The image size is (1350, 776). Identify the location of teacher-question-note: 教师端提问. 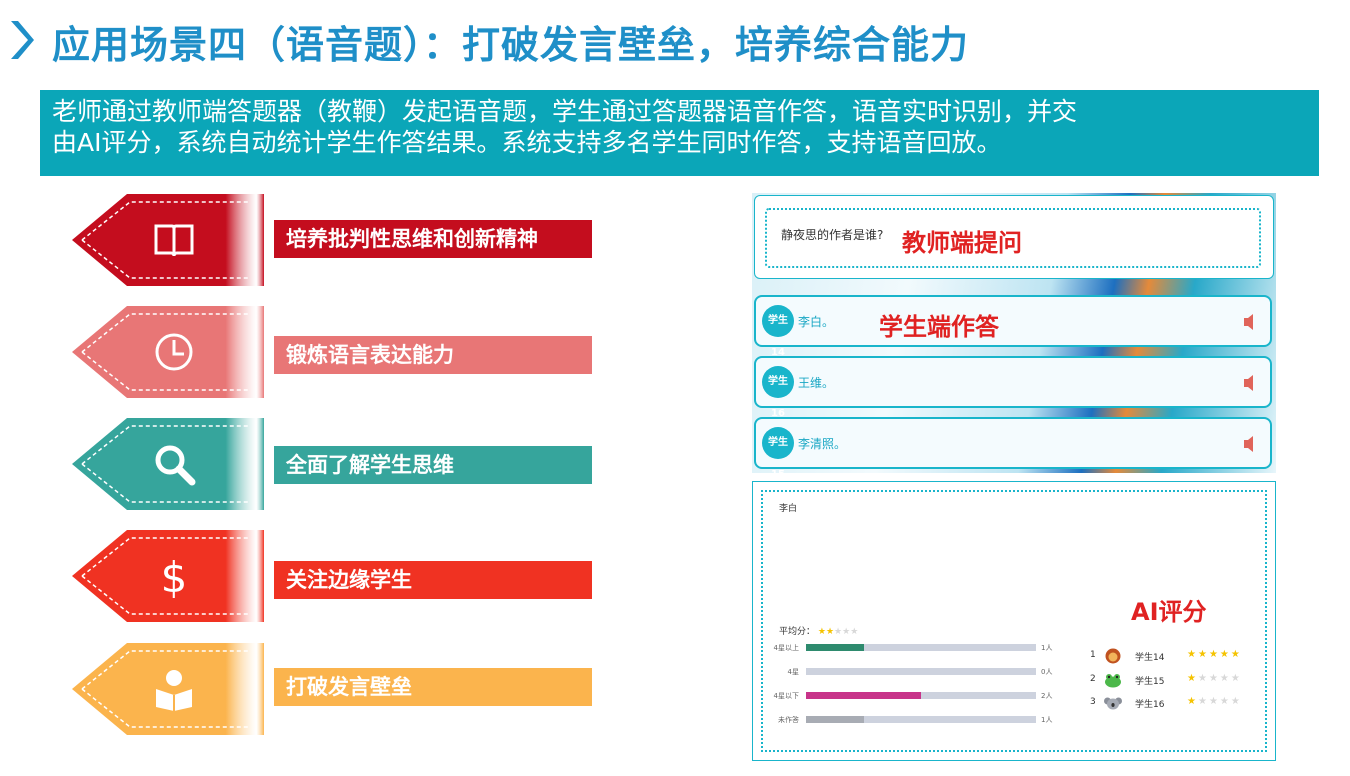
(962, 243).